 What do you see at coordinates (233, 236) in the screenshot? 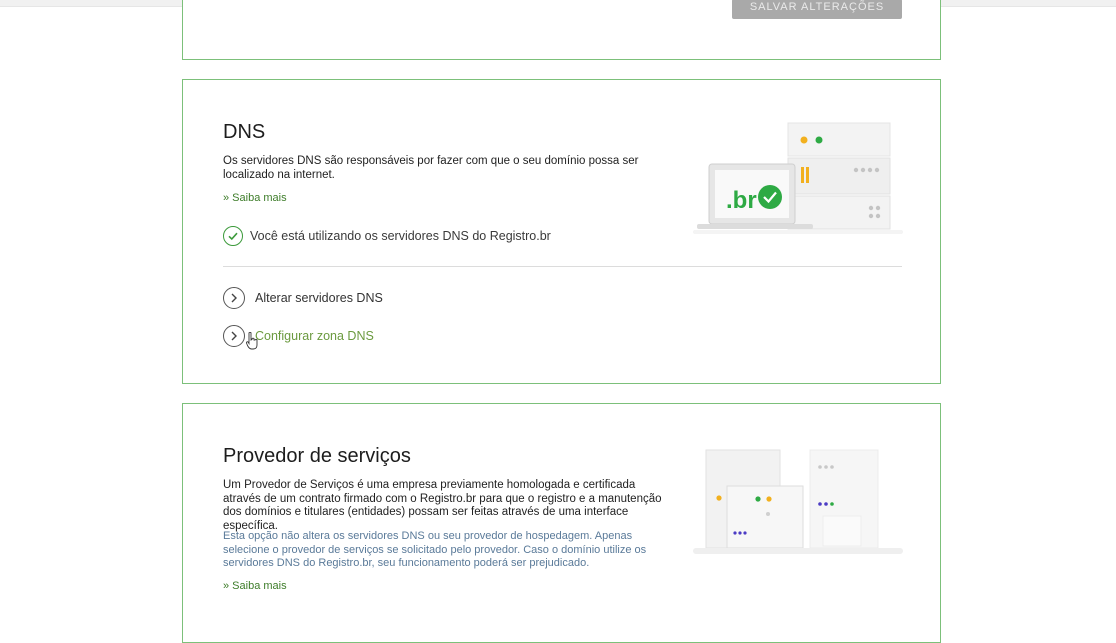
I see `check-circle-icon` at bounding box center [233, 236].